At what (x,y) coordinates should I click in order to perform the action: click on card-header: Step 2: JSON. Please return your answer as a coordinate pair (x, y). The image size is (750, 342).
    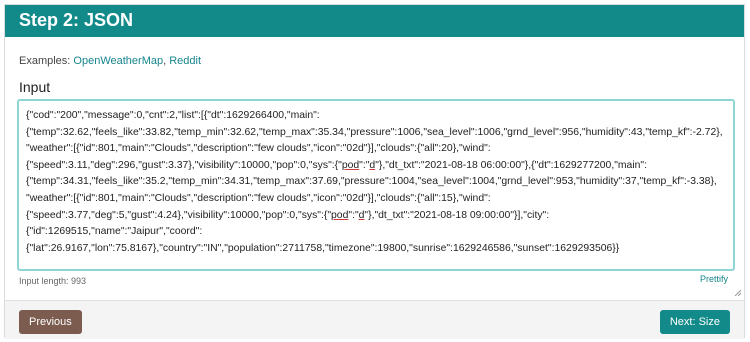
    Looking at the image, I should click on (374, 21).